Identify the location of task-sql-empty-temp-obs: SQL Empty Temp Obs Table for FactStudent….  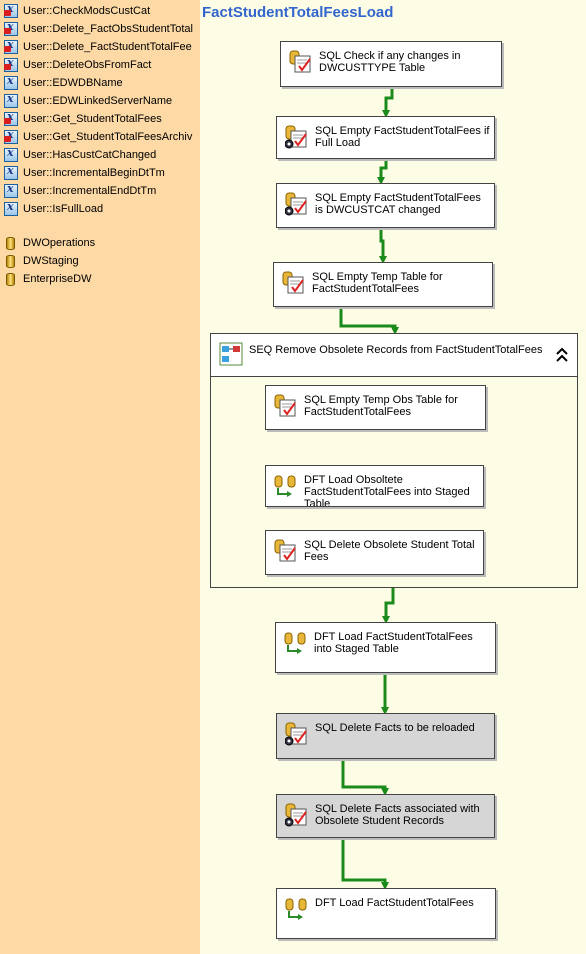
(375, 407).